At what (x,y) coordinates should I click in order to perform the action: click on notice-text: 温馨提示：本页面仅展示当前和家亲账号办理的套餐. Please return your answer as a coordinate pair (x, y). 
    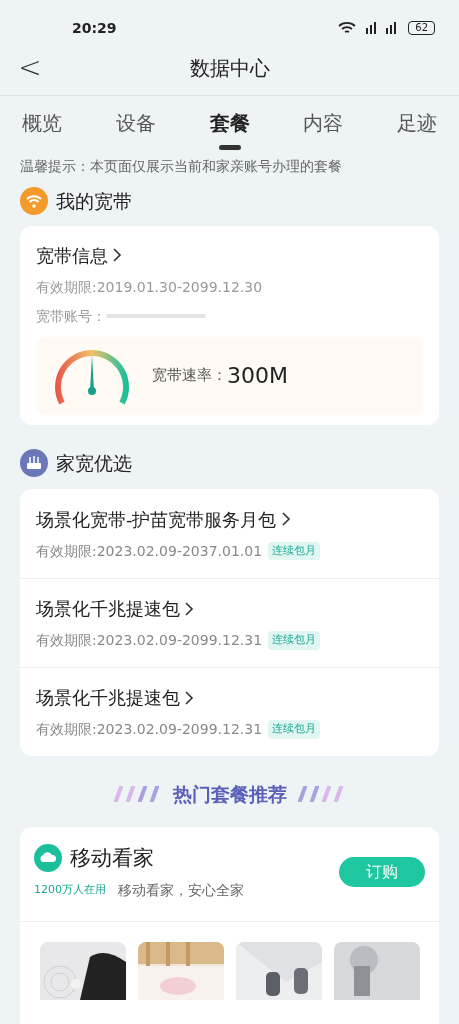
    Looking at the image, I should click on (181, 166).